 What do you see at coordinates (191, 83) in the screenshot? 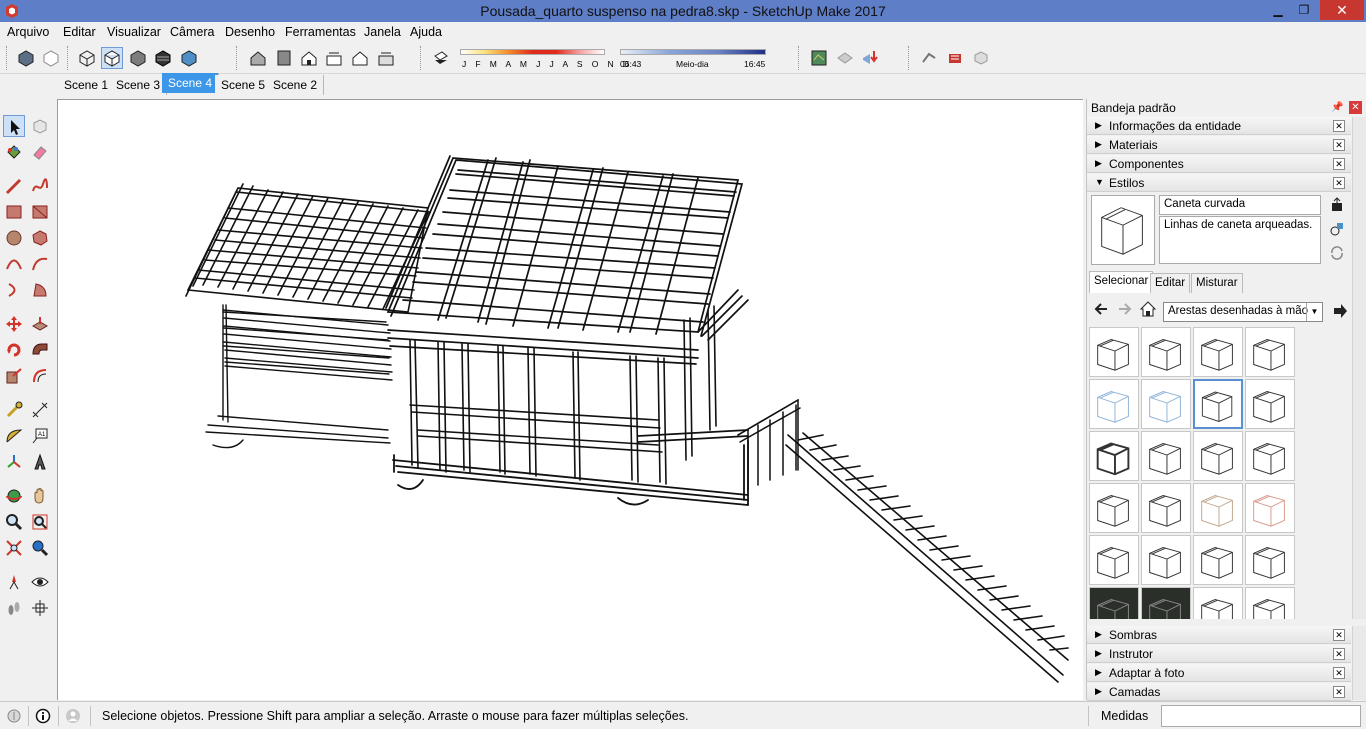
I see `tab-scene-4: Scene 4` at bounding box center [191, 83].